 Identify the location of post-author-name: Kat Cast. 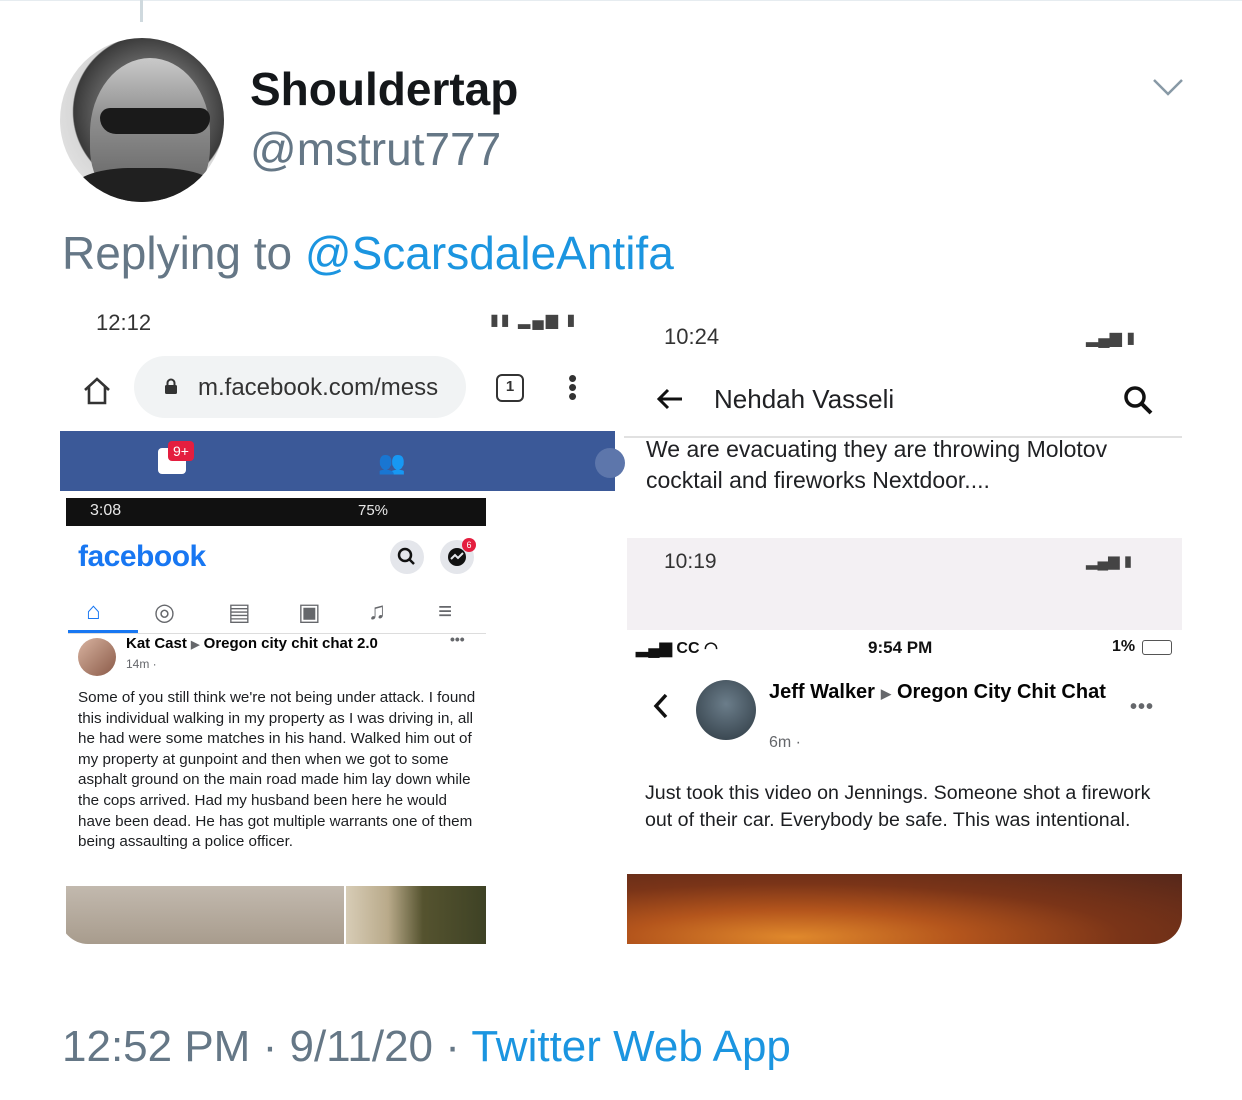
(156, 643).